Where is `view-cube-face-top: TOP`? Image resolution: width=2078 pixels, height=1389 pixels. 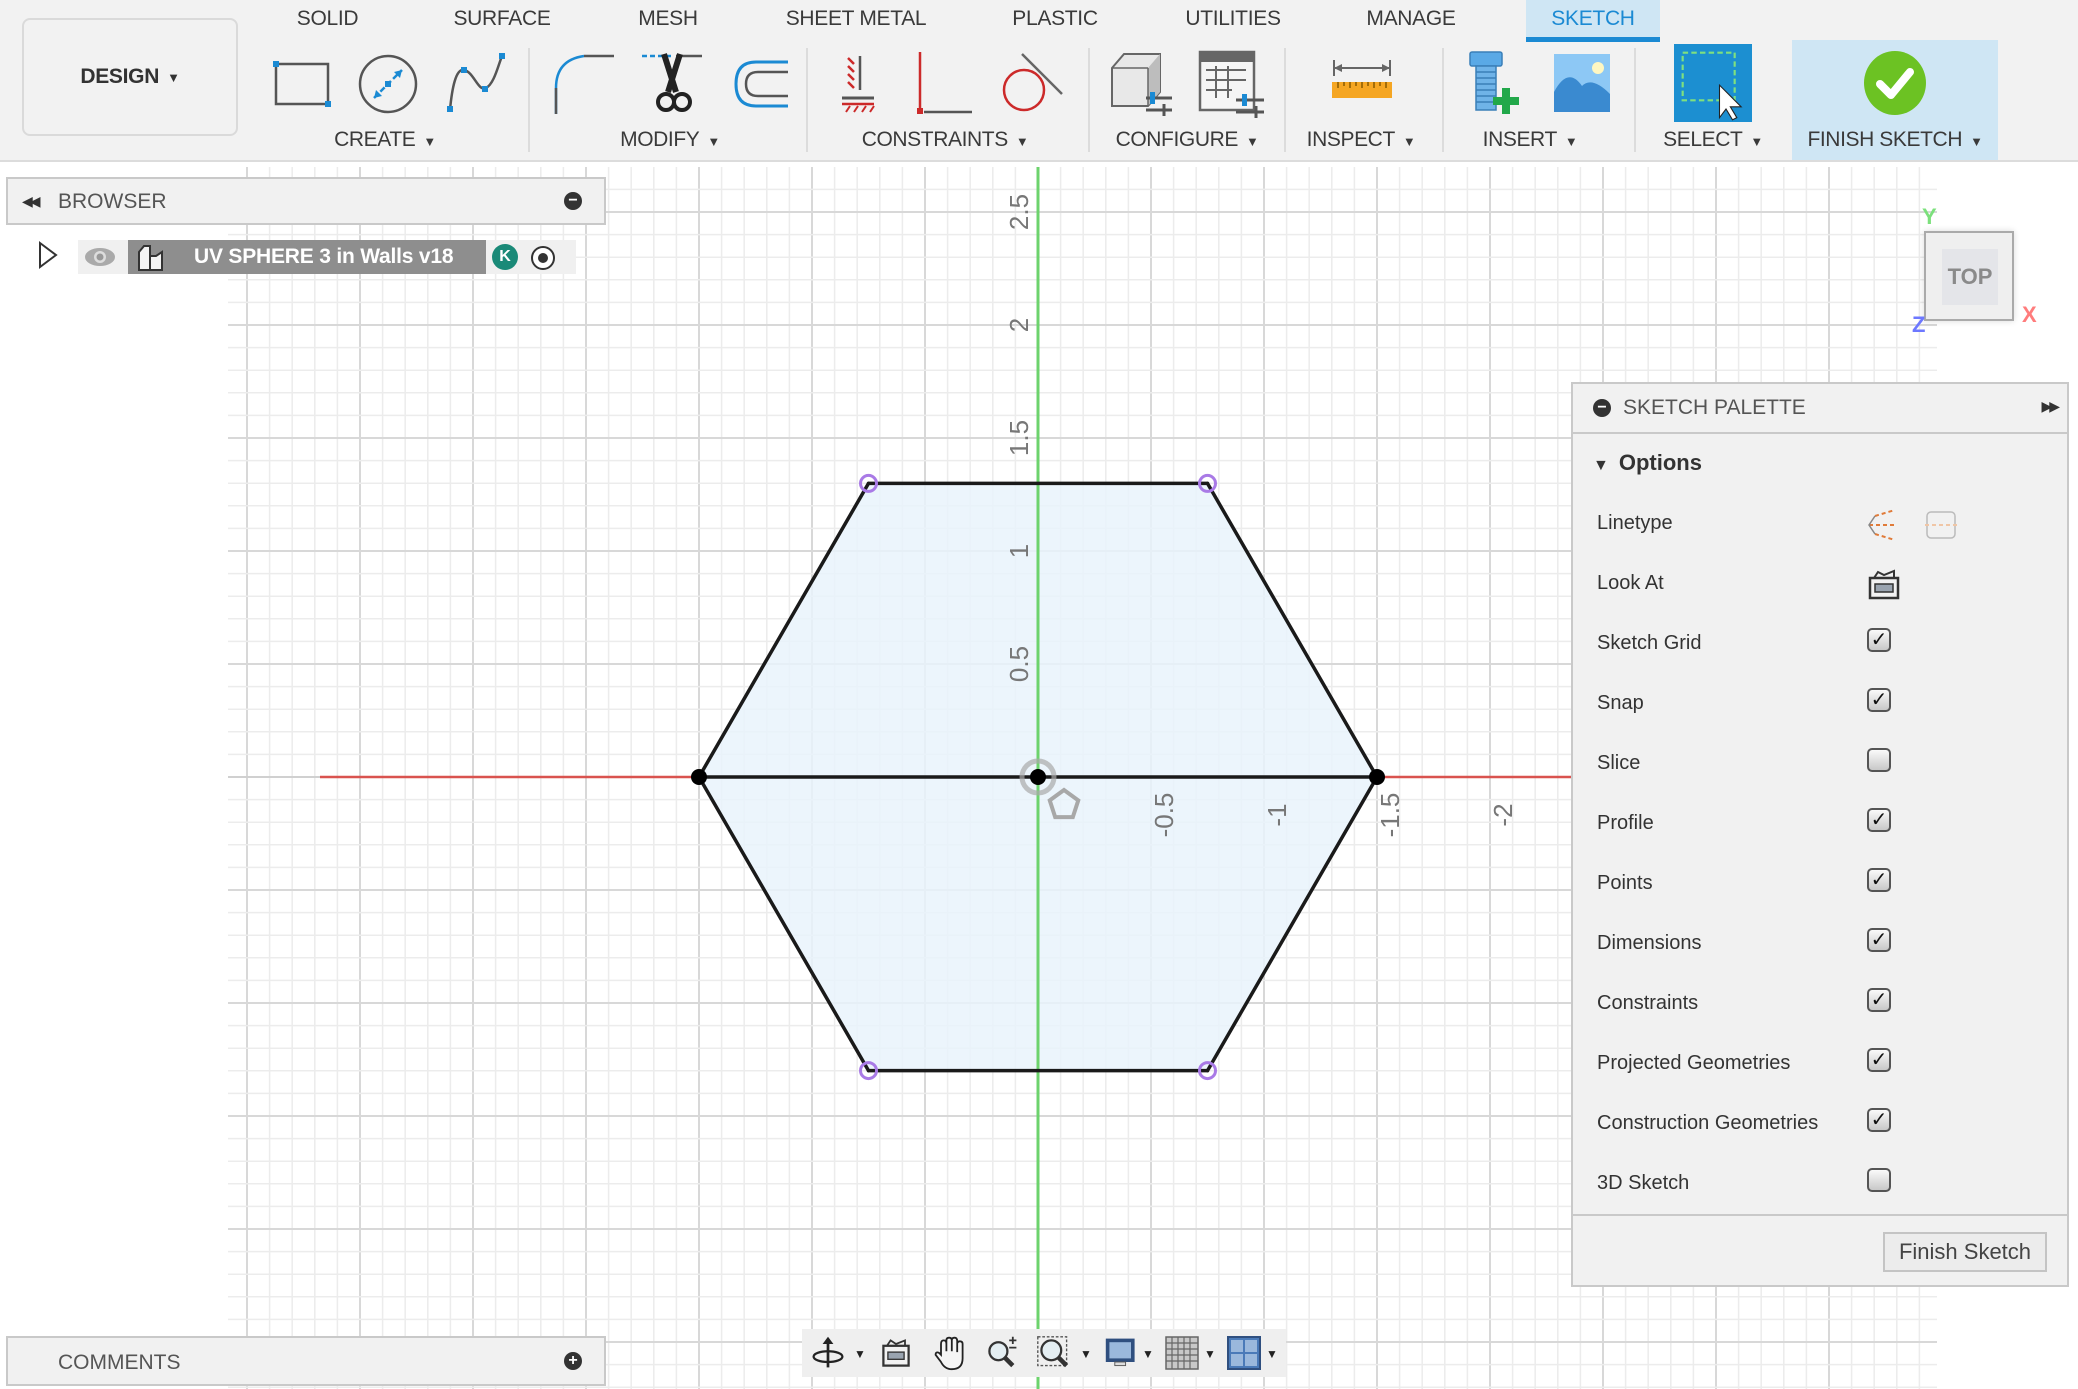
view-cube-face-top: TOP is located at coordinates (1970, 277).